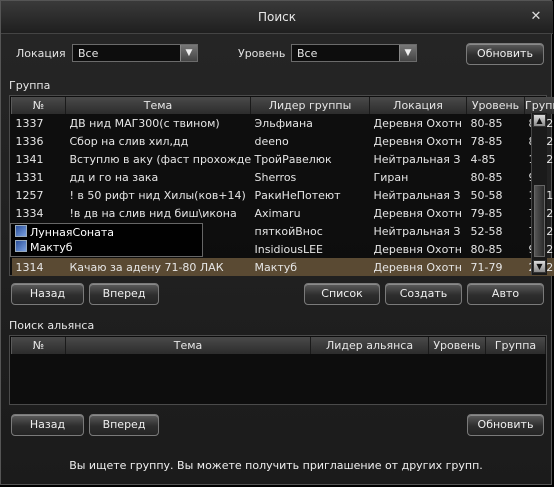 The width and height of the screenshot is (554, 487). Describe the element at coordinates (391, 177) in the screenshot. I see `row-location: Гиран` at that location.